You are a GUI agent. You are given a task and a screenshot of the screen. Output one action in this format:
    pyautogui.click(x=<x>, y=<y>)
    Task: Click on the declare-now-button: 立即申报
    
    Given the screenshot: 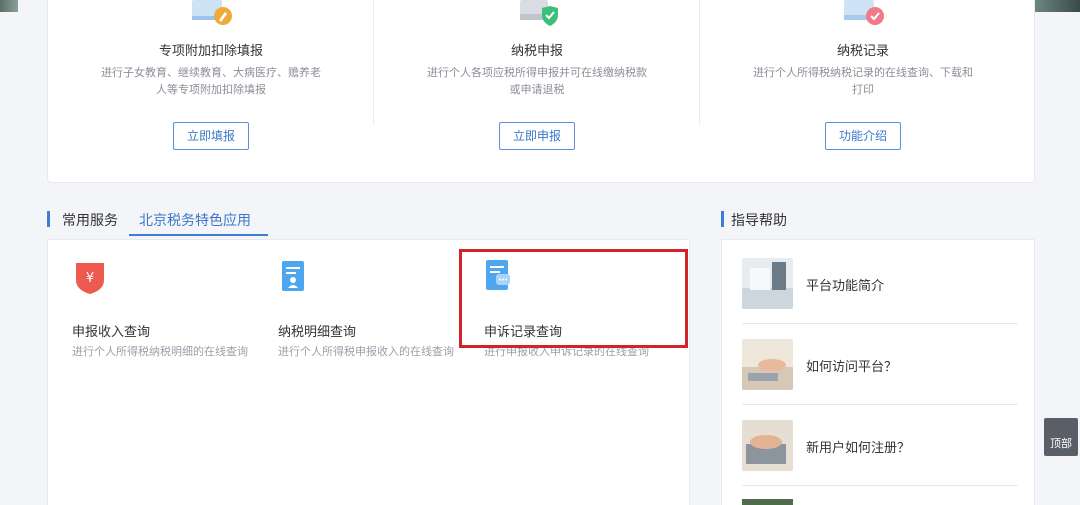 What is the action you would take?
    pyautogui.click(x=537, y=136)
    